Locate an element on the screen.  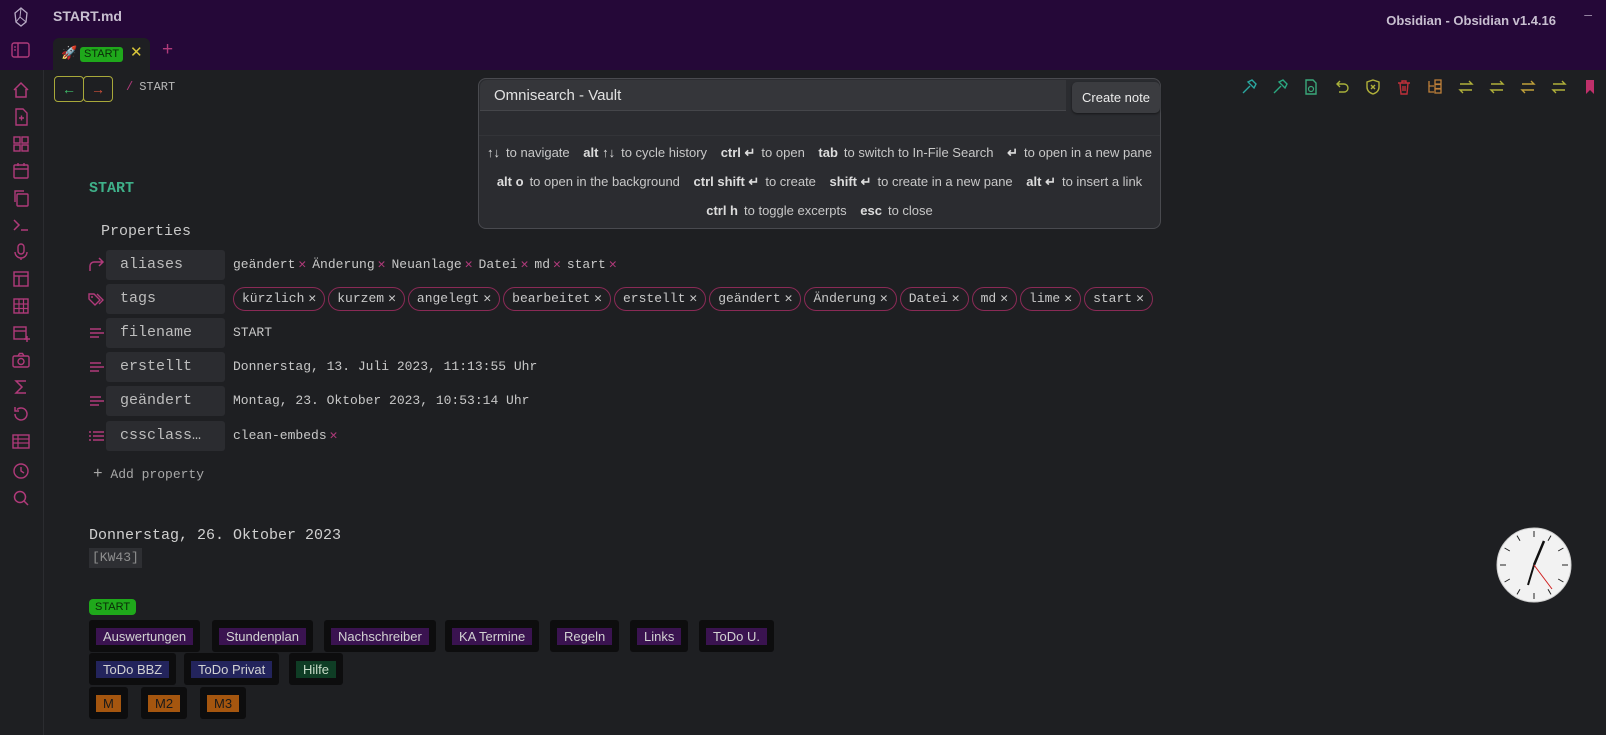
minimize-button: – is located at coordinates (1588, 14).